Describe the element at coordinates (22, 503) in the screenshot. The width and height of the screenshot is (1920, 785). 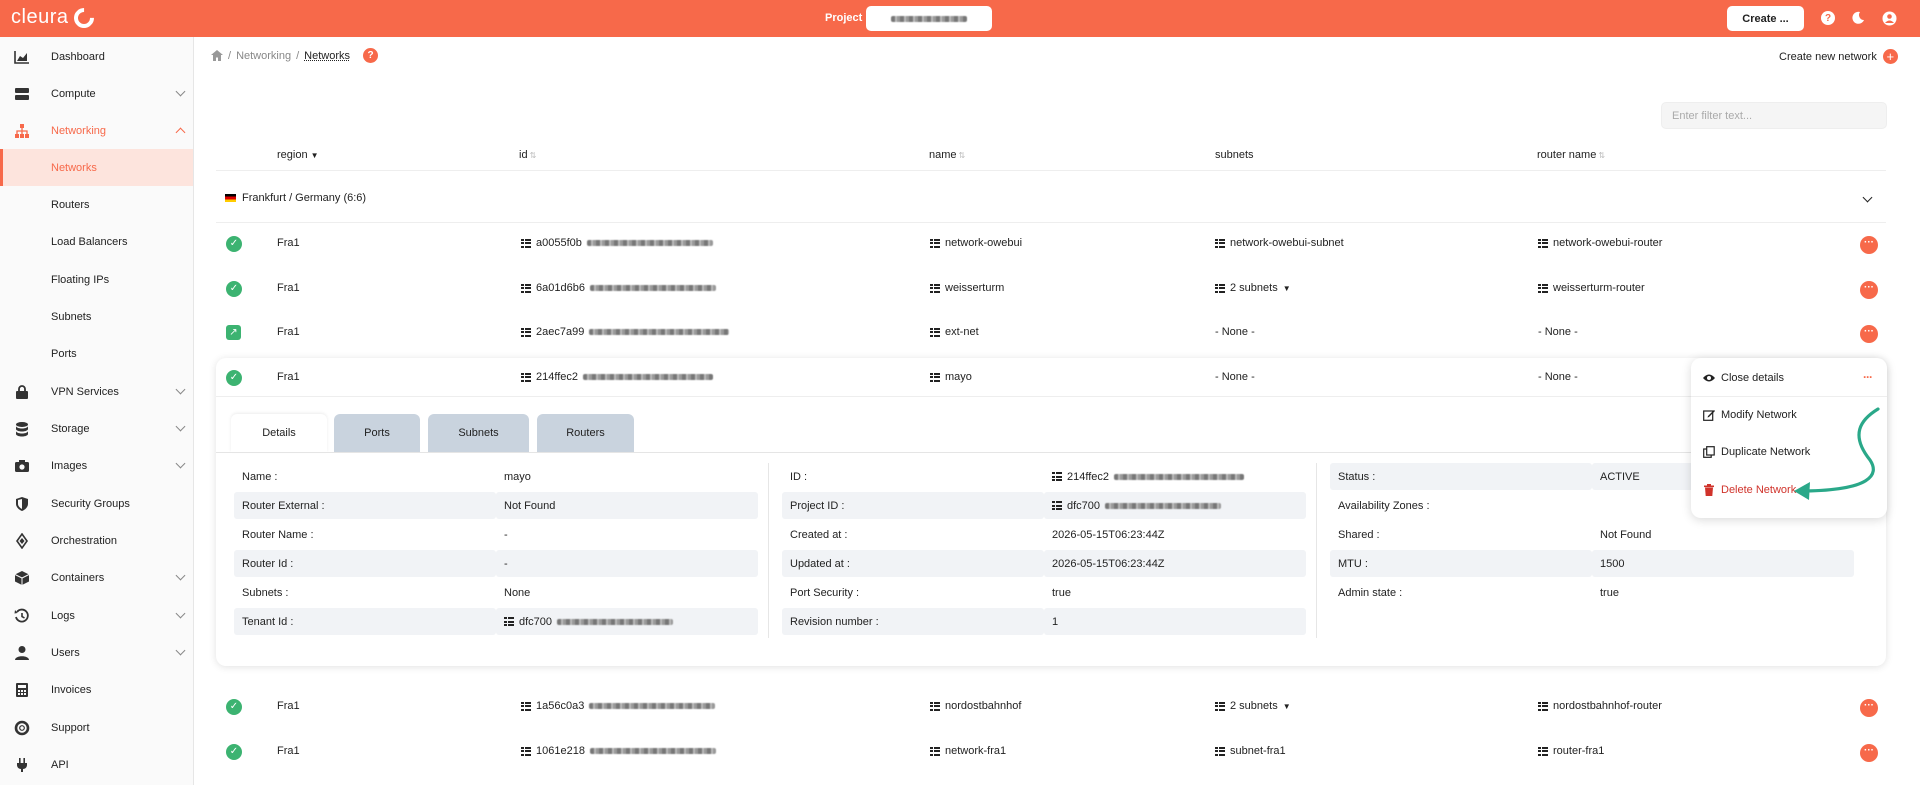
I see `shield-icon` at that location.